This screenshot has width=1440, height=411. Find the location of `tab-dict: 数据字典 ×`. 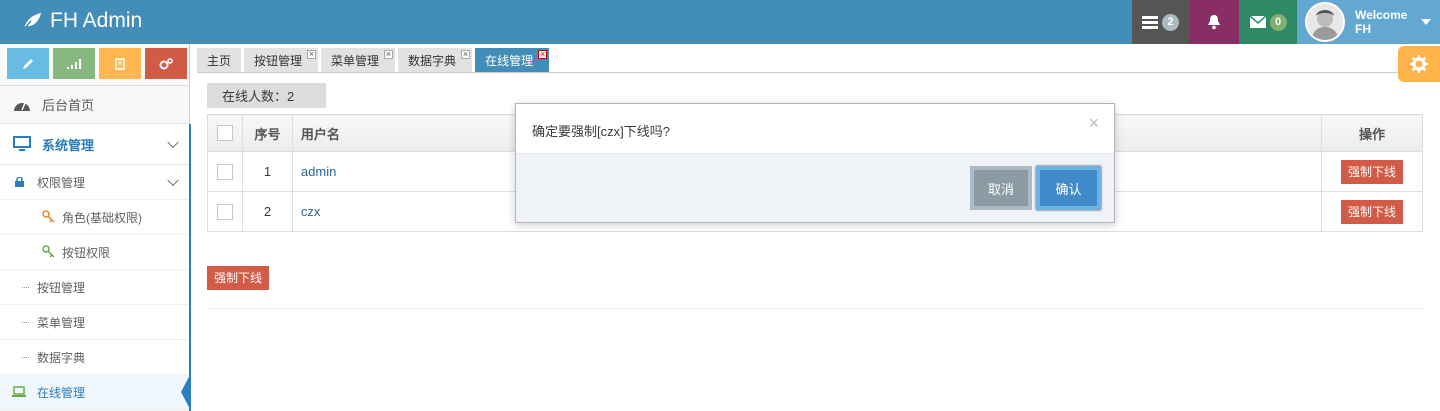

tab-dict: 数据字典 × is located at coordinates (435, 60).